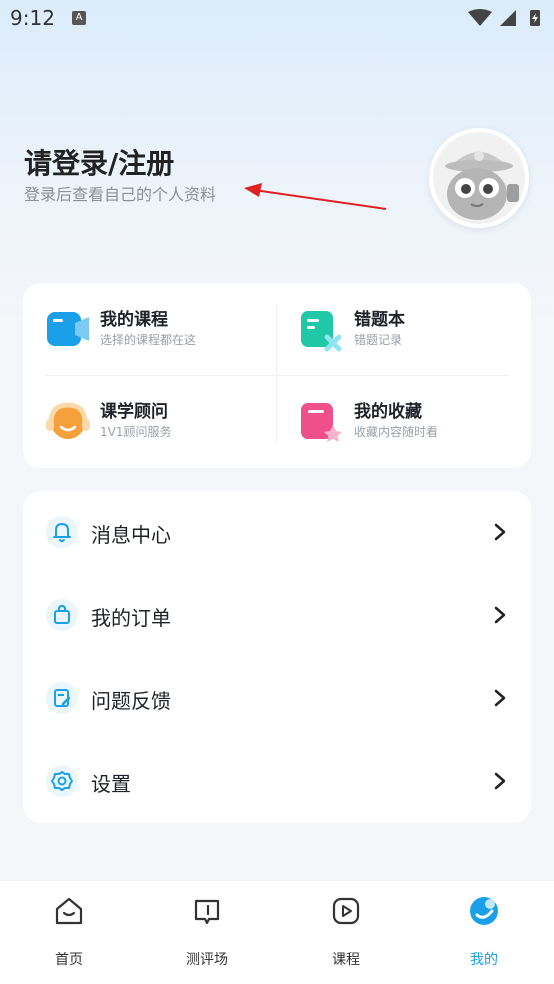 The height and width of the screenshot is (984, 554). Describe the element at coordinates (207, 960) in the screenshot. I see `tab-label: 测评场` at that location.